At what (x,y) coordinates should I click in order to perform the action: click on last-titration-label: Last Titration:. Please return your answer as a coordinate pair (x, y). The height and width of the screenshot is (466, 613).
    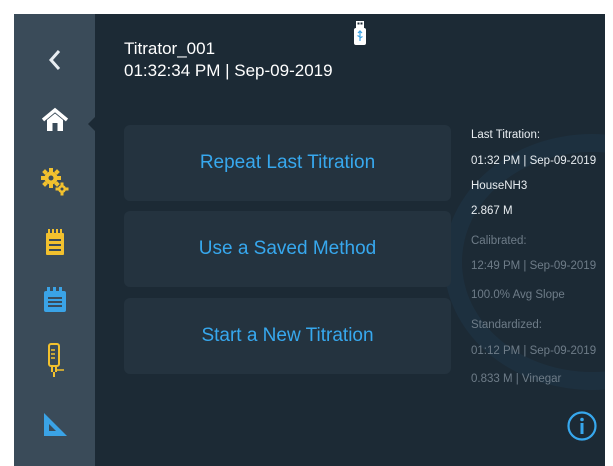
    Looking at the image, I should click on (506, 135).